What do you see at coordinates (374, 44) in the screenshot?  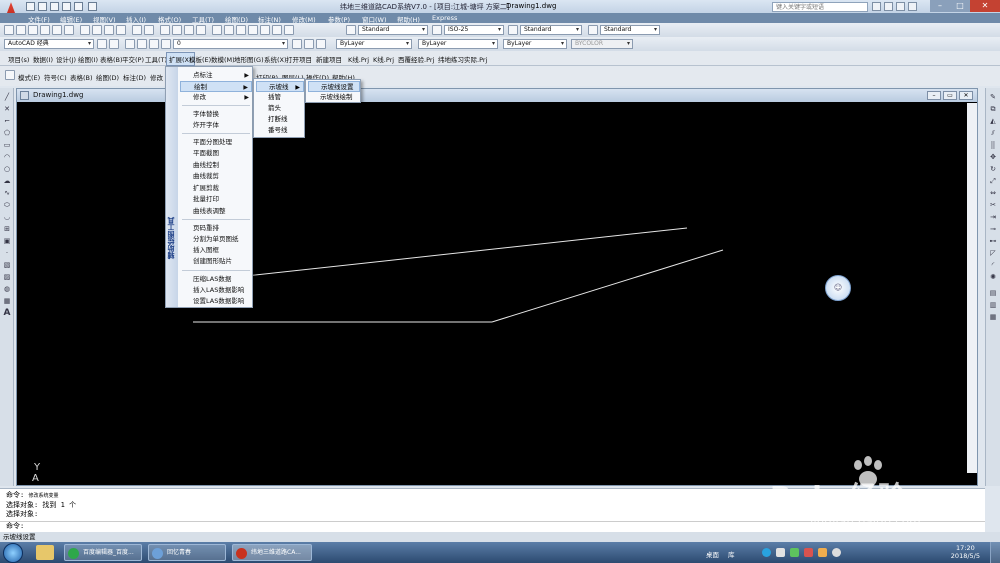 I see `color-select: ByLayer` at bounding box center [374, 44].